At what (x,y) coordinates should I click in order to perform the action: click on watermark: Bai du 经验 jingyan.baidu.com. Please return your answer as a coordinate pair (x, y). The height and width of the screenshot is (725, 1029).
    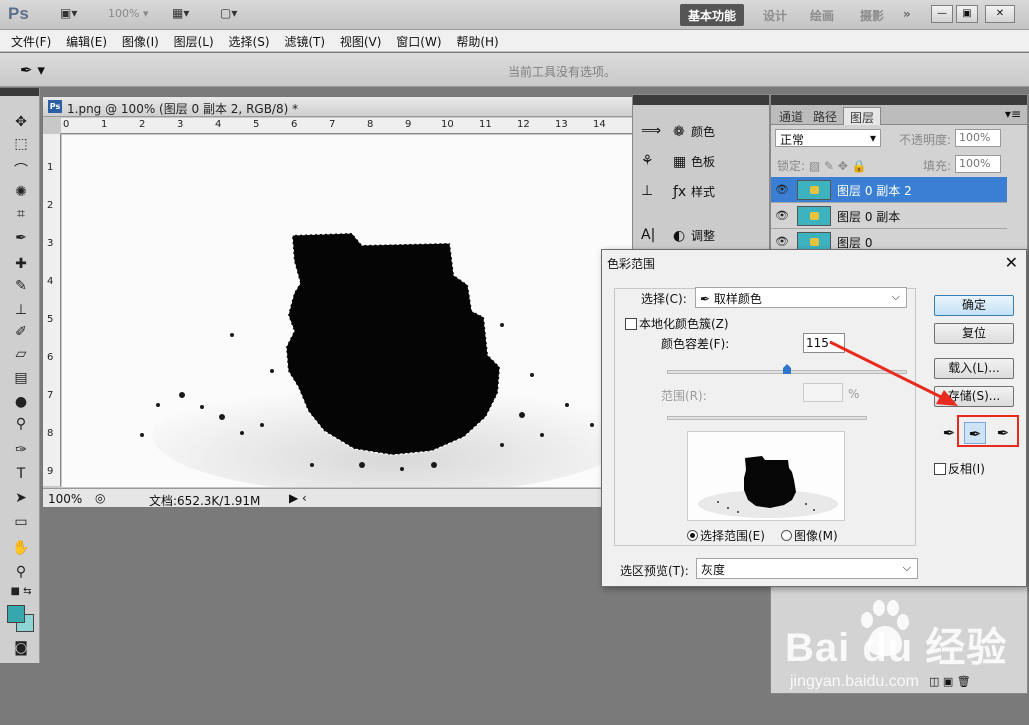
    Looking at the image, I should click on (896, 652).